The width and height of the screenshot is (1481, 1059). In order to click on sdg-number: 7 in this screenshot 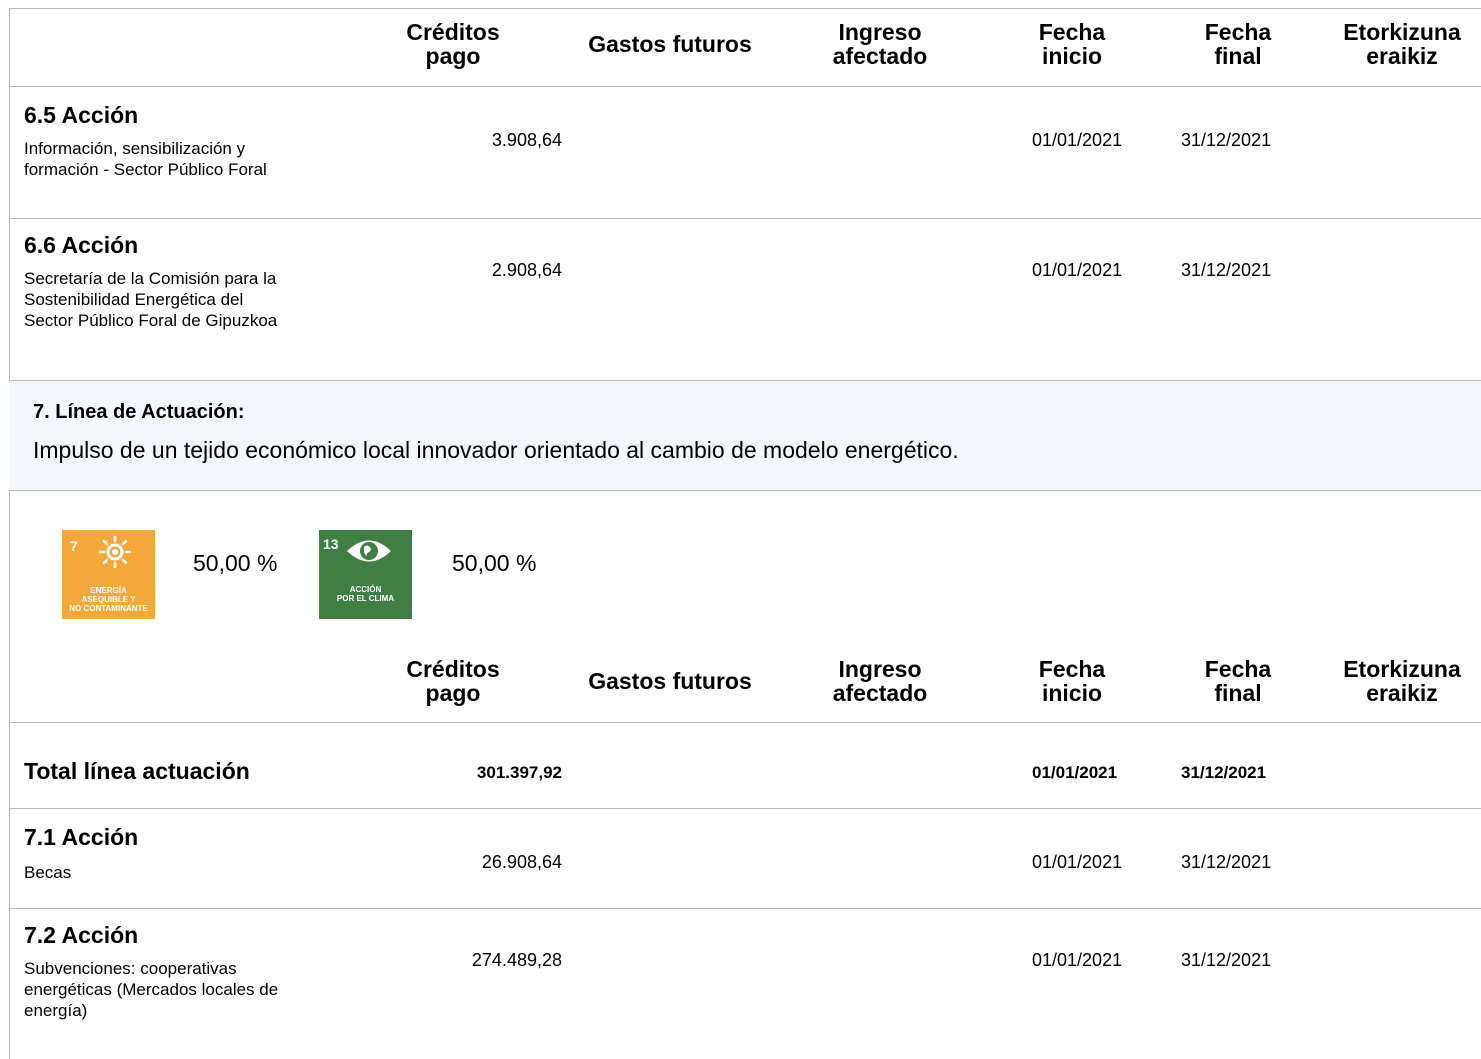, I will do `click(74, 546)`.